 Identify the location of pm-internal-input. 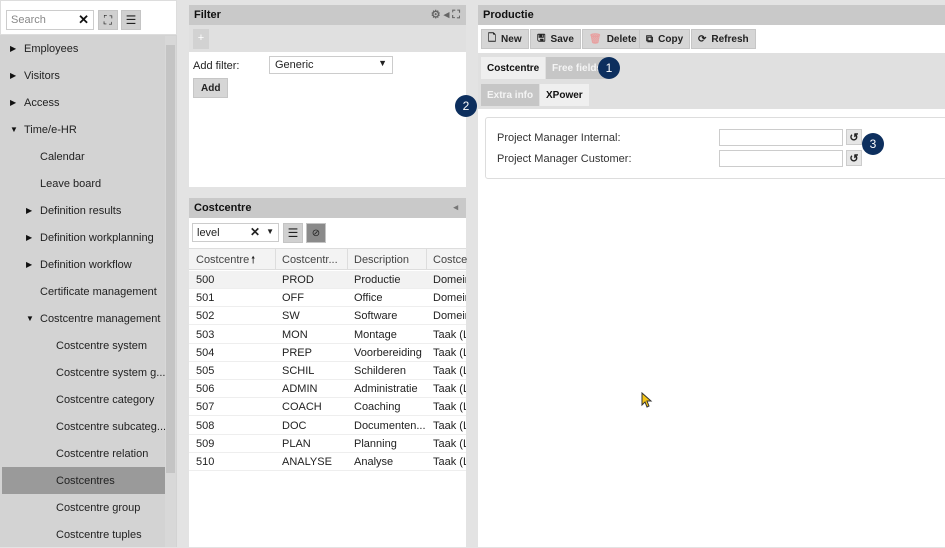
(781, 137).